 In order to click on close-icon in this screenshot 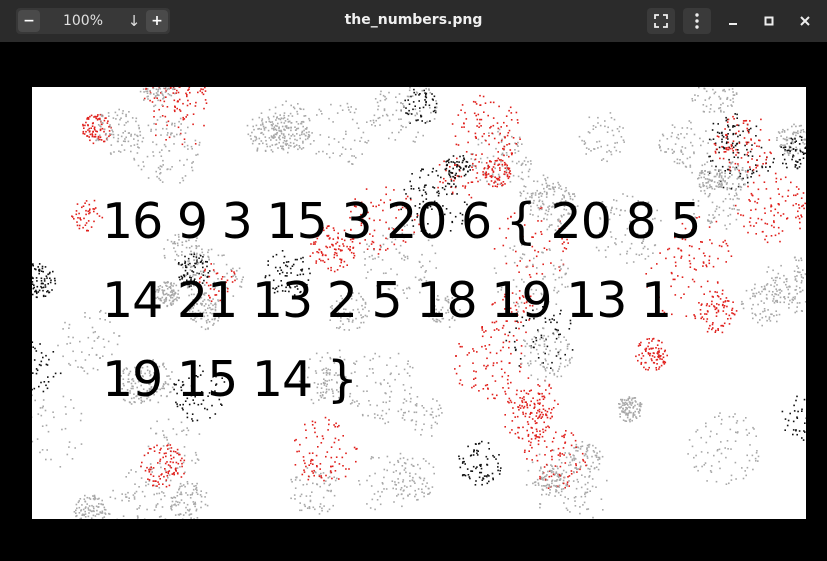, I will do `click(805, 21)`.